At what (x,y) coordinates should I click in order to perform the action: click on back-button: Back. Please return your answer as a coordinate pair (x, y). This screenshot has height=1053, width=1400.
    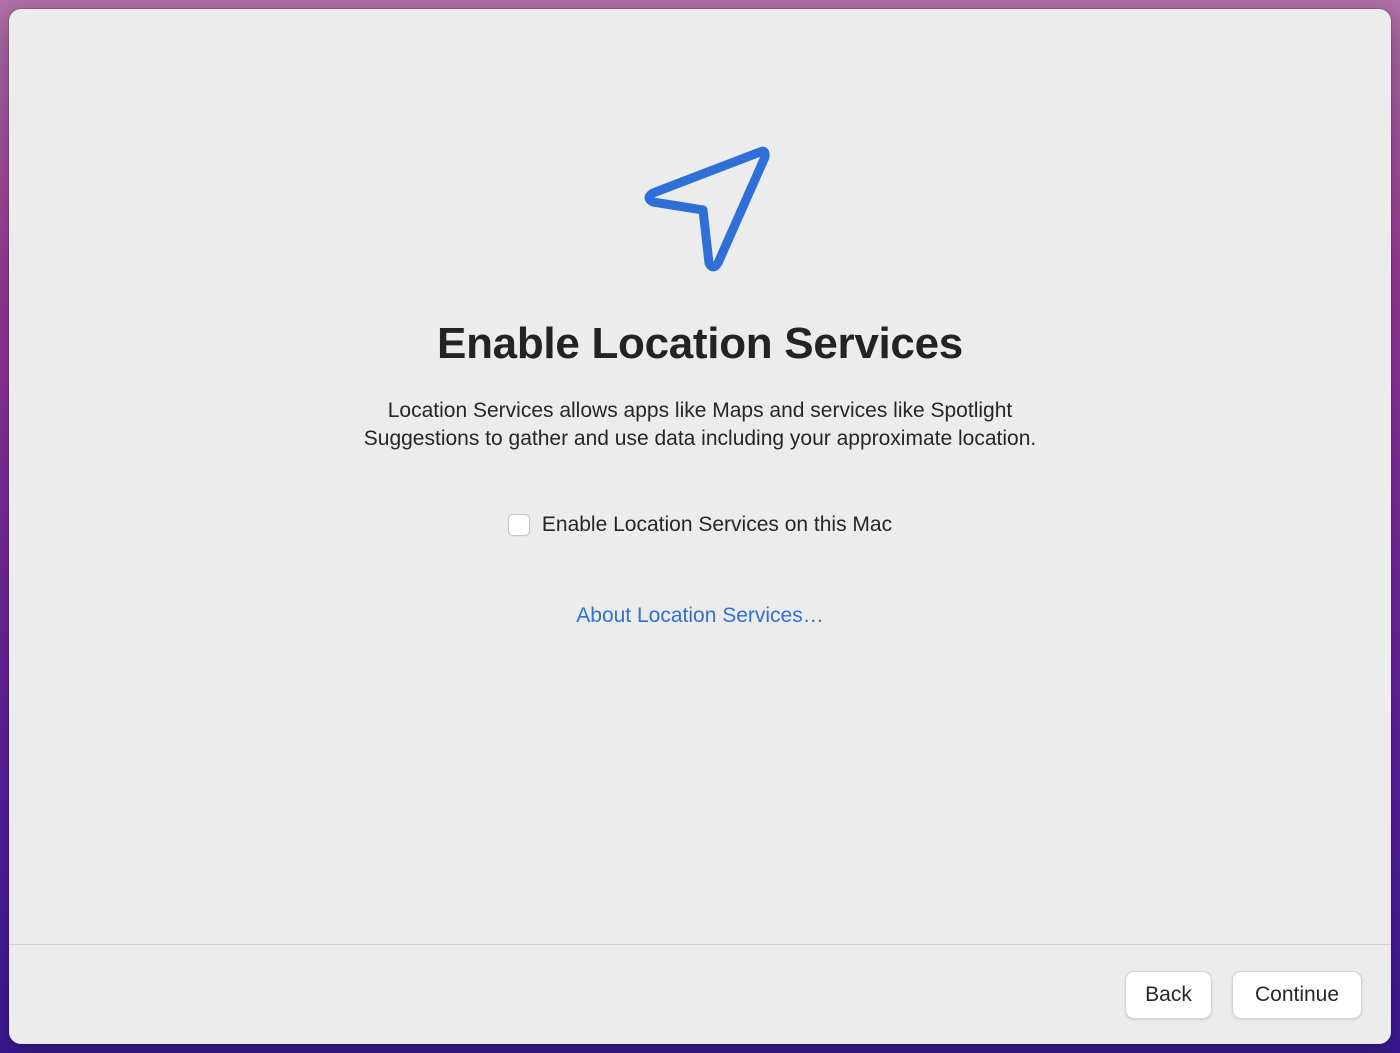
    Looking at the image, I should click on (1168, 995).